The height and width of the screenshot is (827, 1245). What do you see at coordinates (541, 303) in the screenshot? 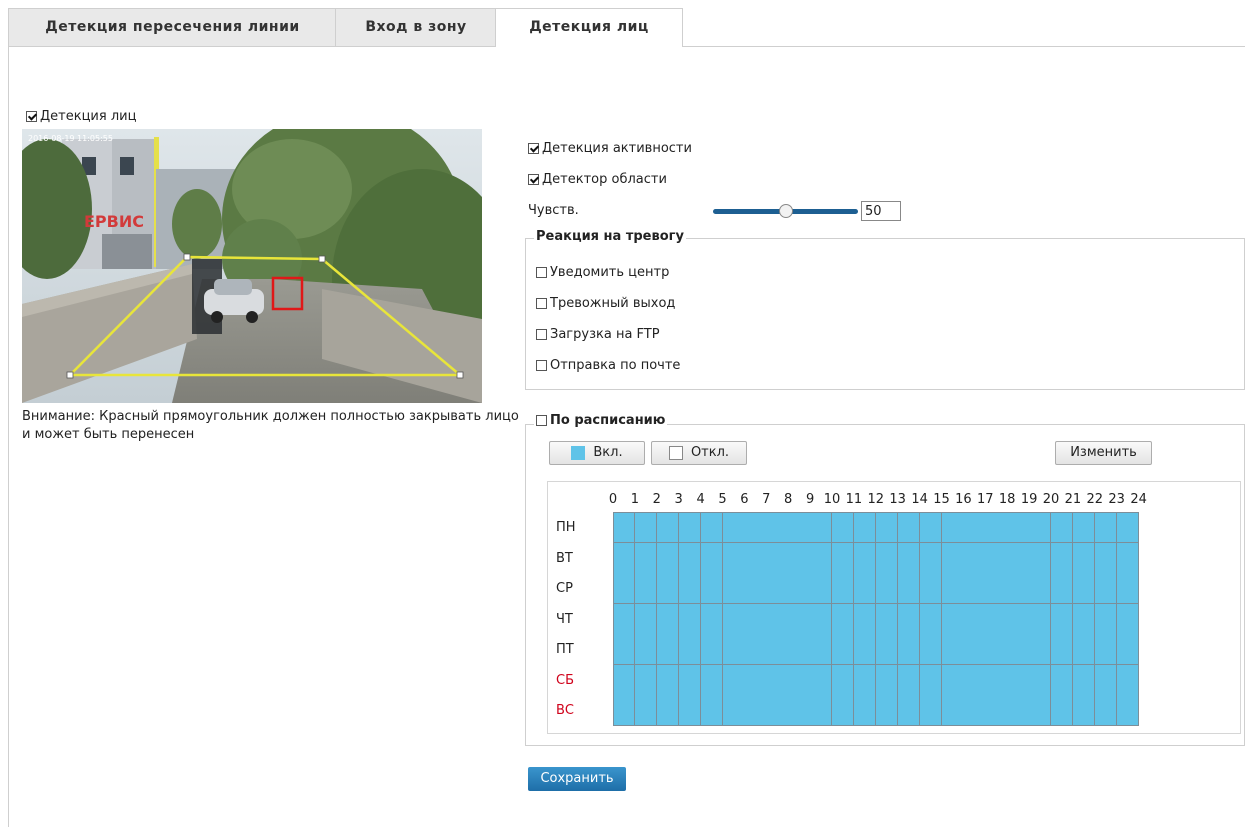
I see `alarm-output-checkbox` at bounding box center [541, 303].